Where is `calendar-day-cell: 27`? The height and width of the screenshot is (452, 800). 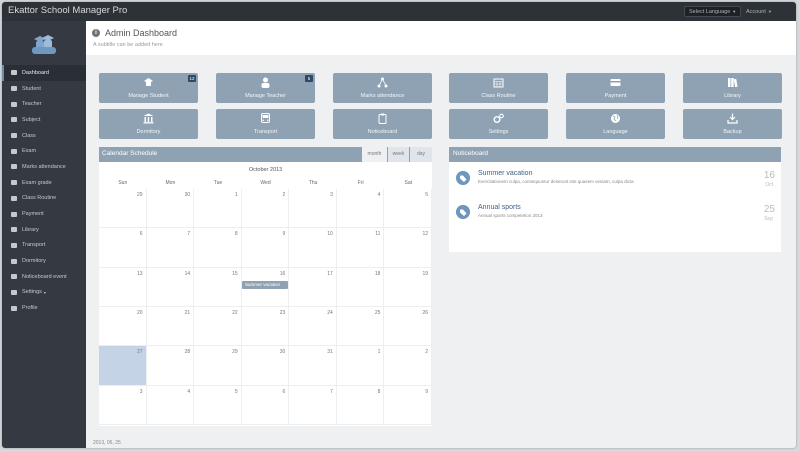
calendar-day-cell: 27 is located at coordinates (123, 366).